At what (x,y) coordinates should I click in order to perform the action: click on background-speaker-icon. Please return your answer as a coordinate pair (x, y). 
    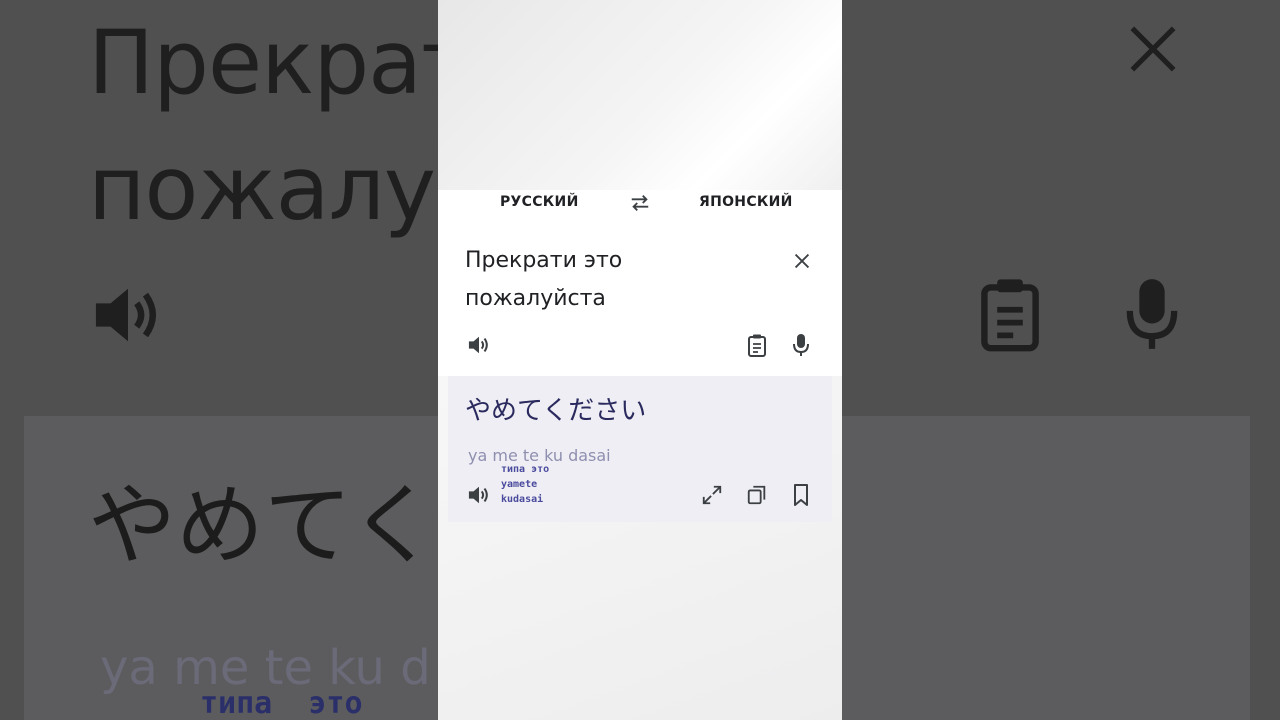
    Looking at the image, I should click on (125, 315).